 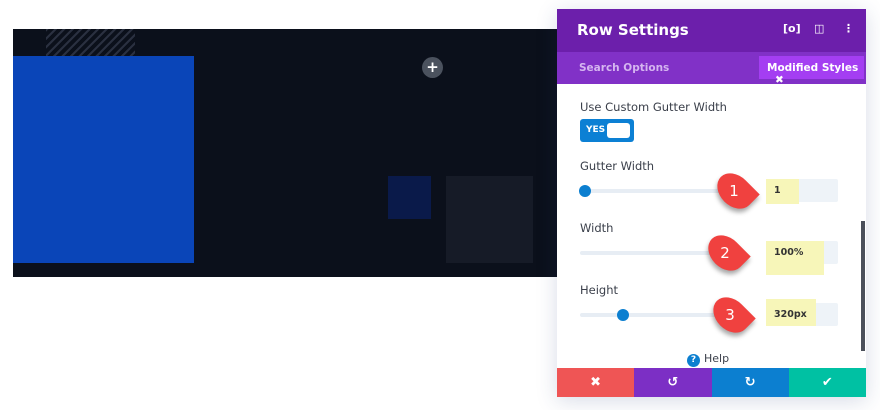 I want to click on height-slider, so click(x=650, y=315).